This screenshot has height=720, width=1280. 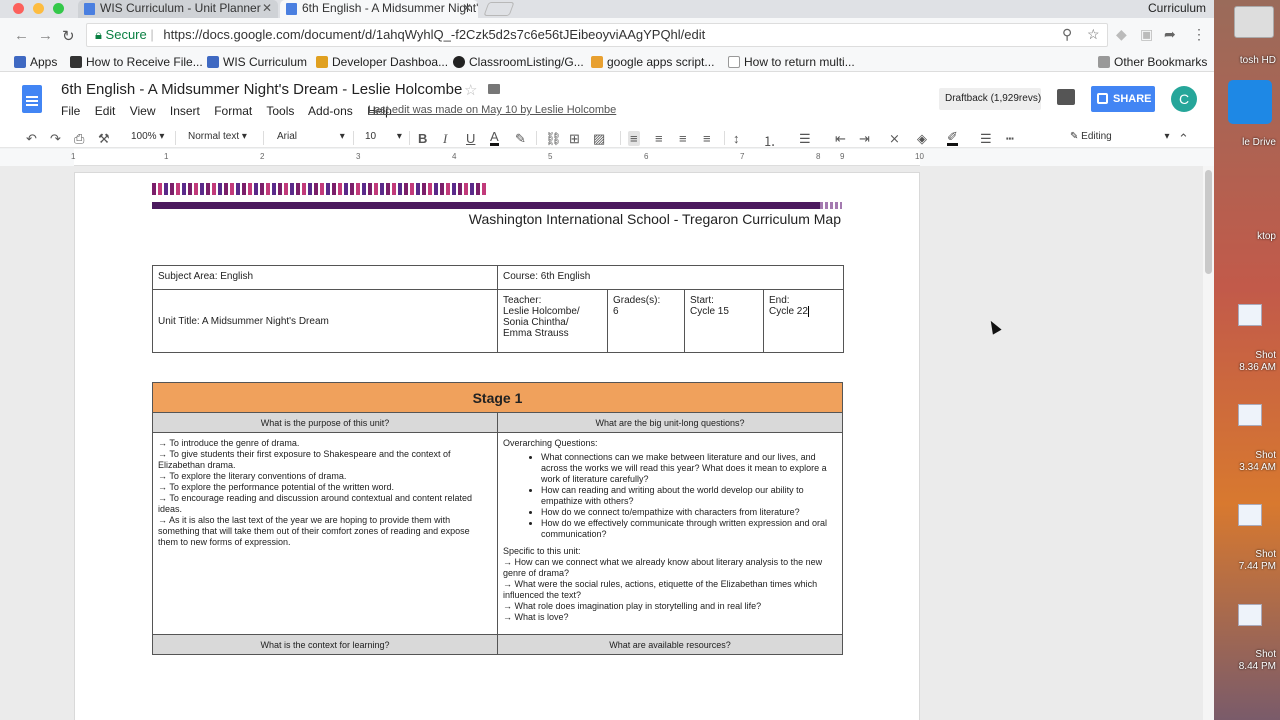 What do you see at coordinates (1093, 34) in the screenshot?
I see `bookmark-star-icon: ☆` at bounding box center [1093, 34].